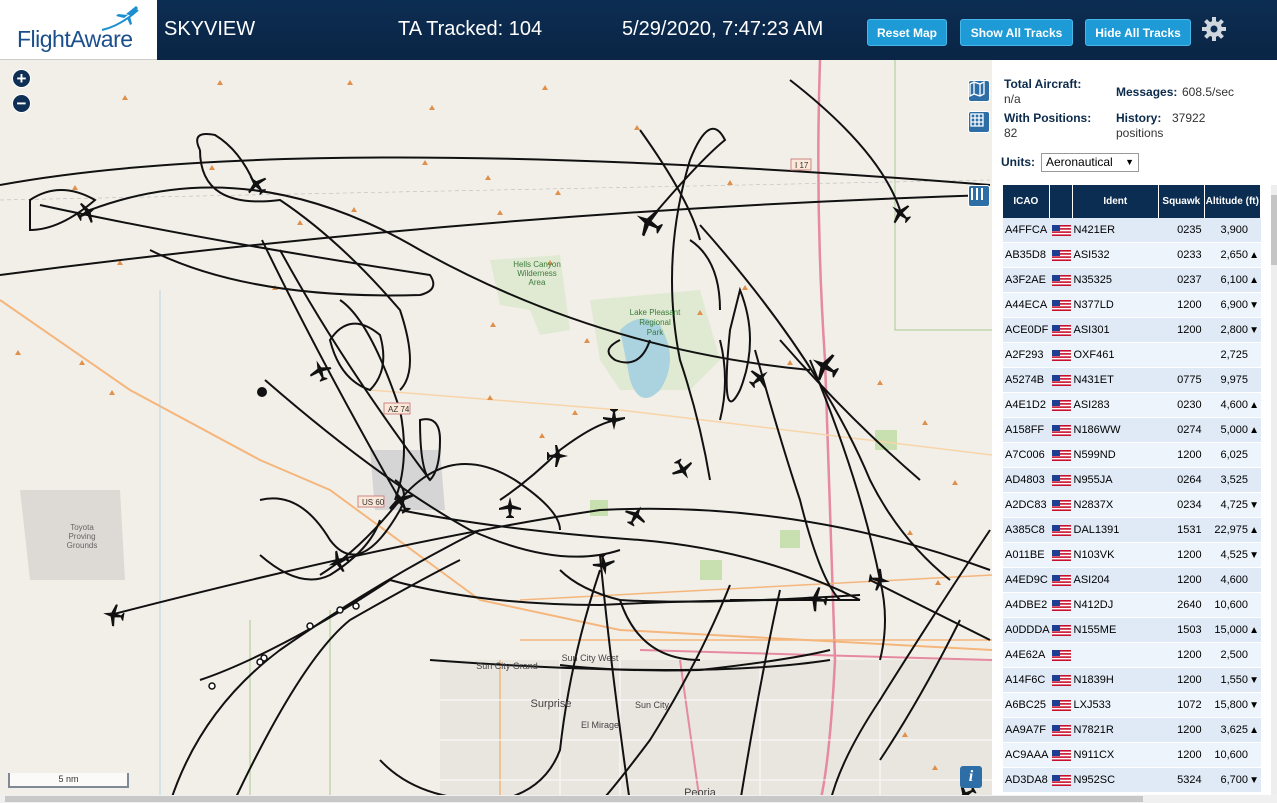  I want to click on current-datetime: 5/29/2020, 7:47:23 AM, so click(723, 29).